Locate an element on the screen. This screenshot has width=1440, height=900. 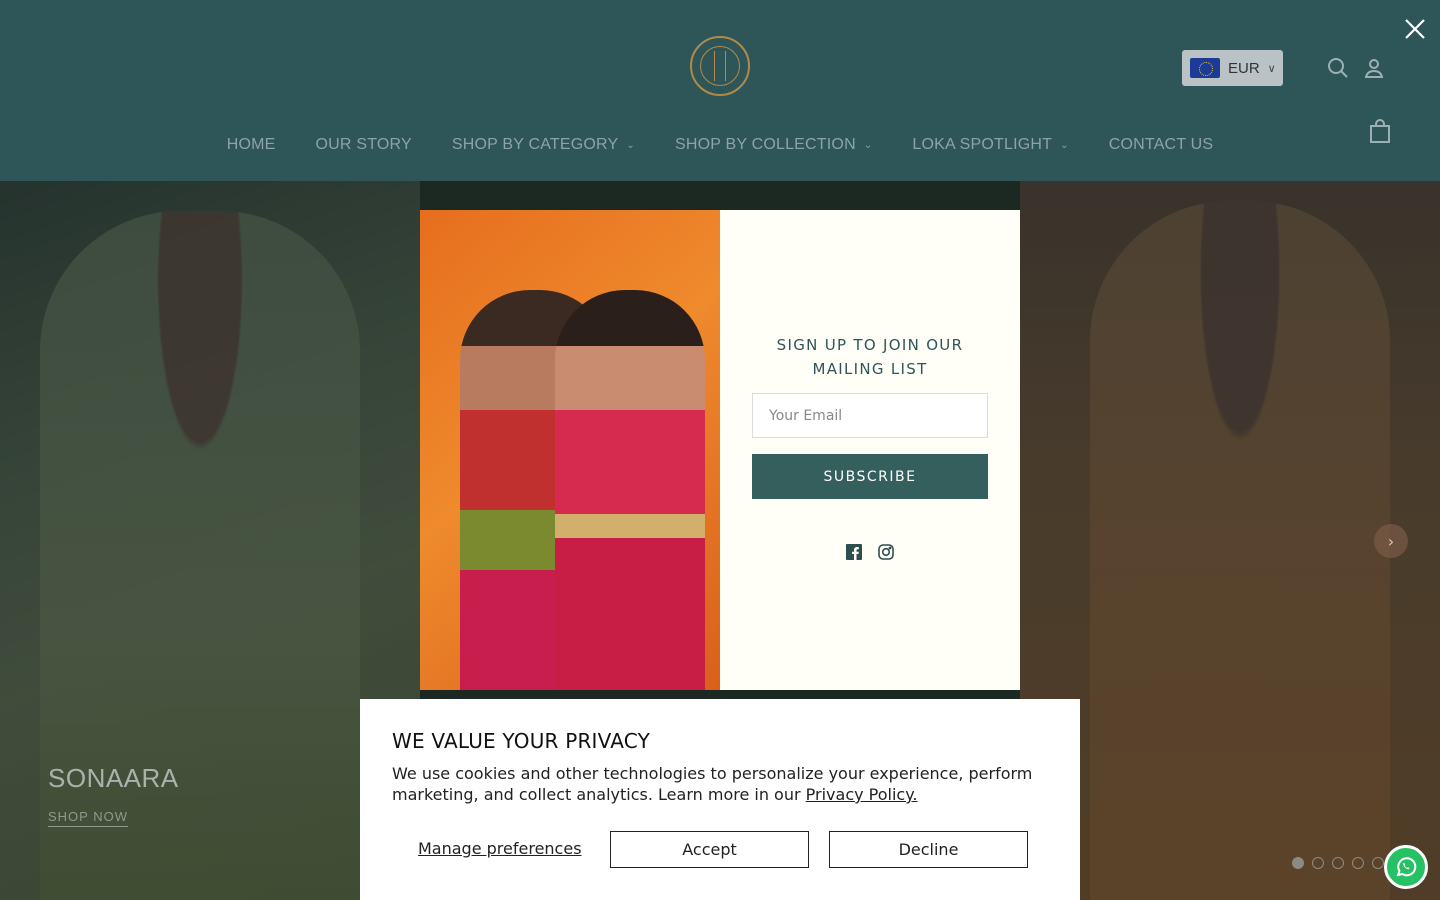
accept-button: Accept is located at coordinates (709, 849).